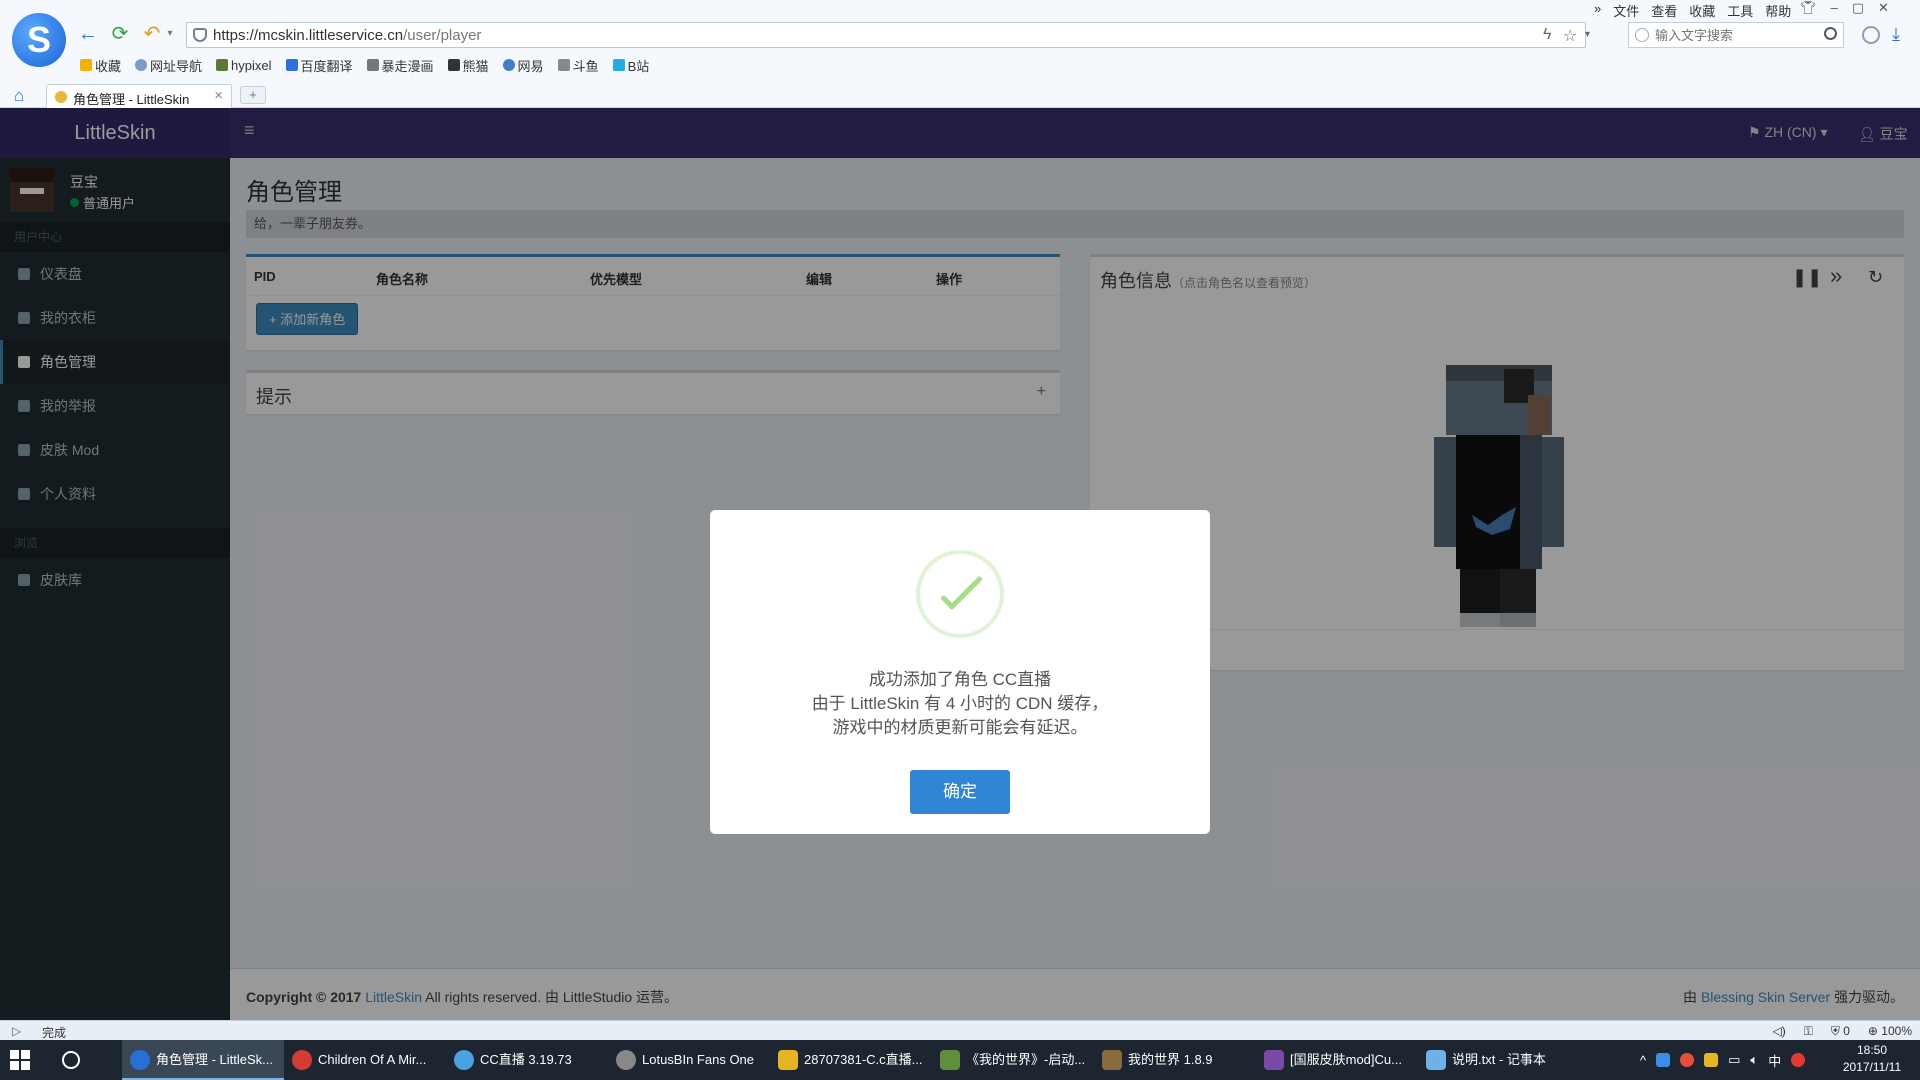  Describe the element at coordinates (222, 65) in the screenshot. I see `cube-icon` at that location.